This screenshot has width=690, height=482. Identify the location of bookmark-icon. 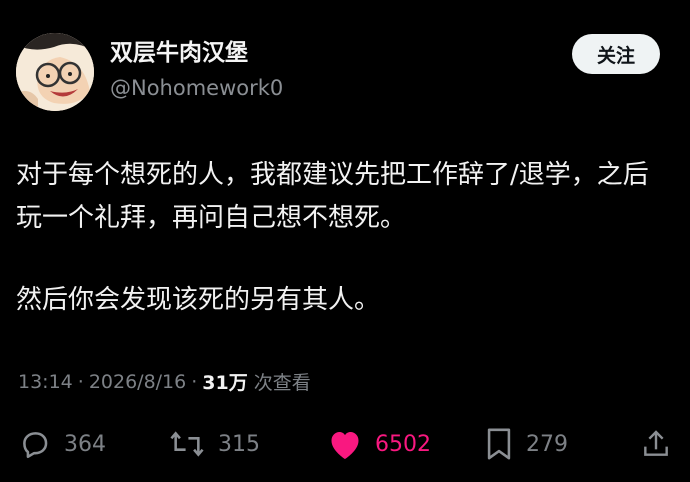
(499, 444).